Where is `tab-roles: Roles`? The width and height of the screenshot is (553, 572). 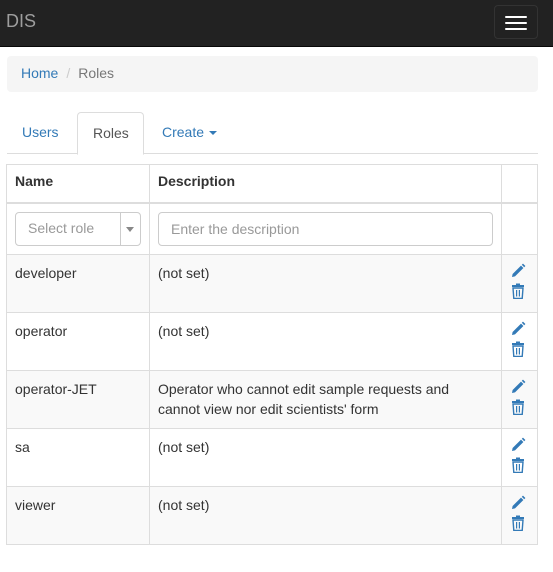
tab-roles: Roles is located at coordinates (110, 133).